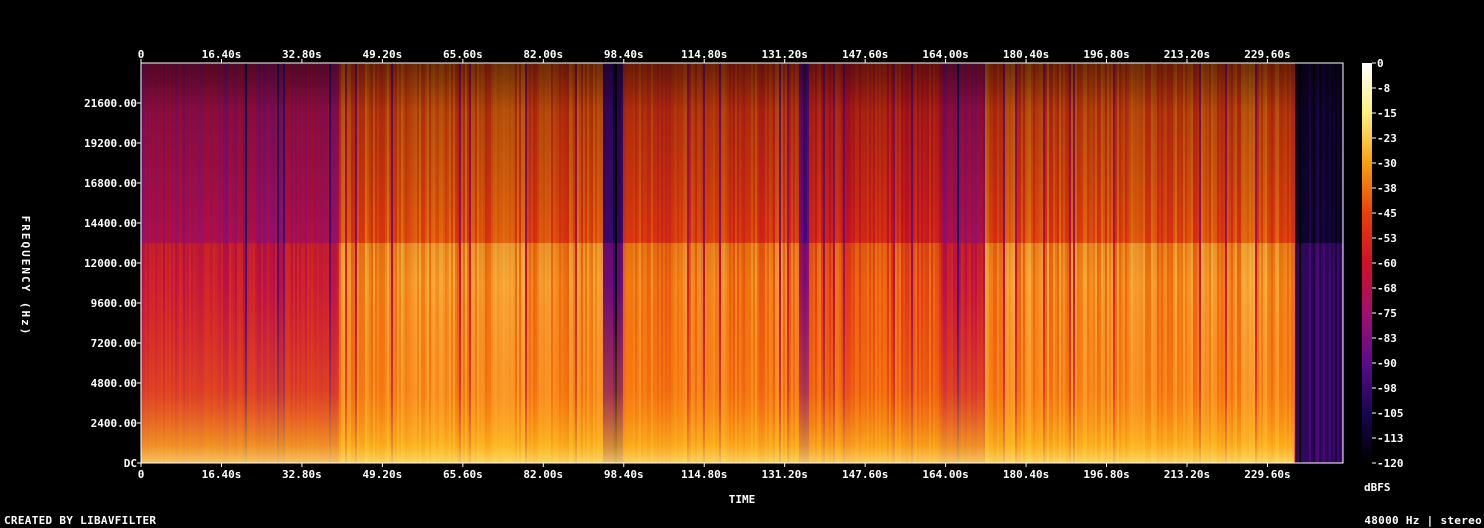  I want to click on y-tick-label: 7200.00, so click(114, 343).